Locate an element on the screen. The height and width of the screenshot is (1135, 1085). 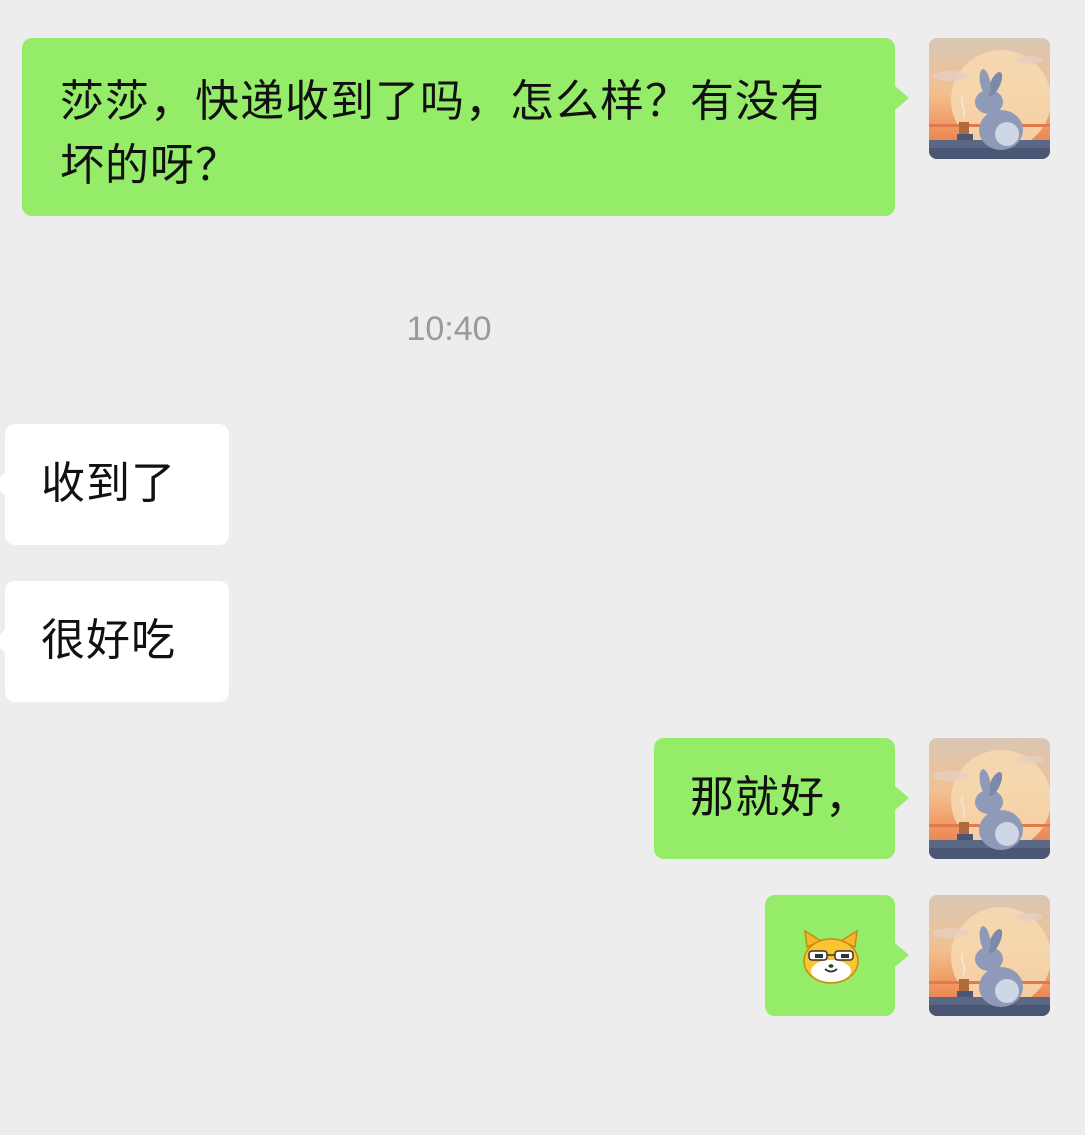
message-text: 莎莎，快递收到了吗，怎么样？有没有坏的呀？ is located at coordinates (442, 133).